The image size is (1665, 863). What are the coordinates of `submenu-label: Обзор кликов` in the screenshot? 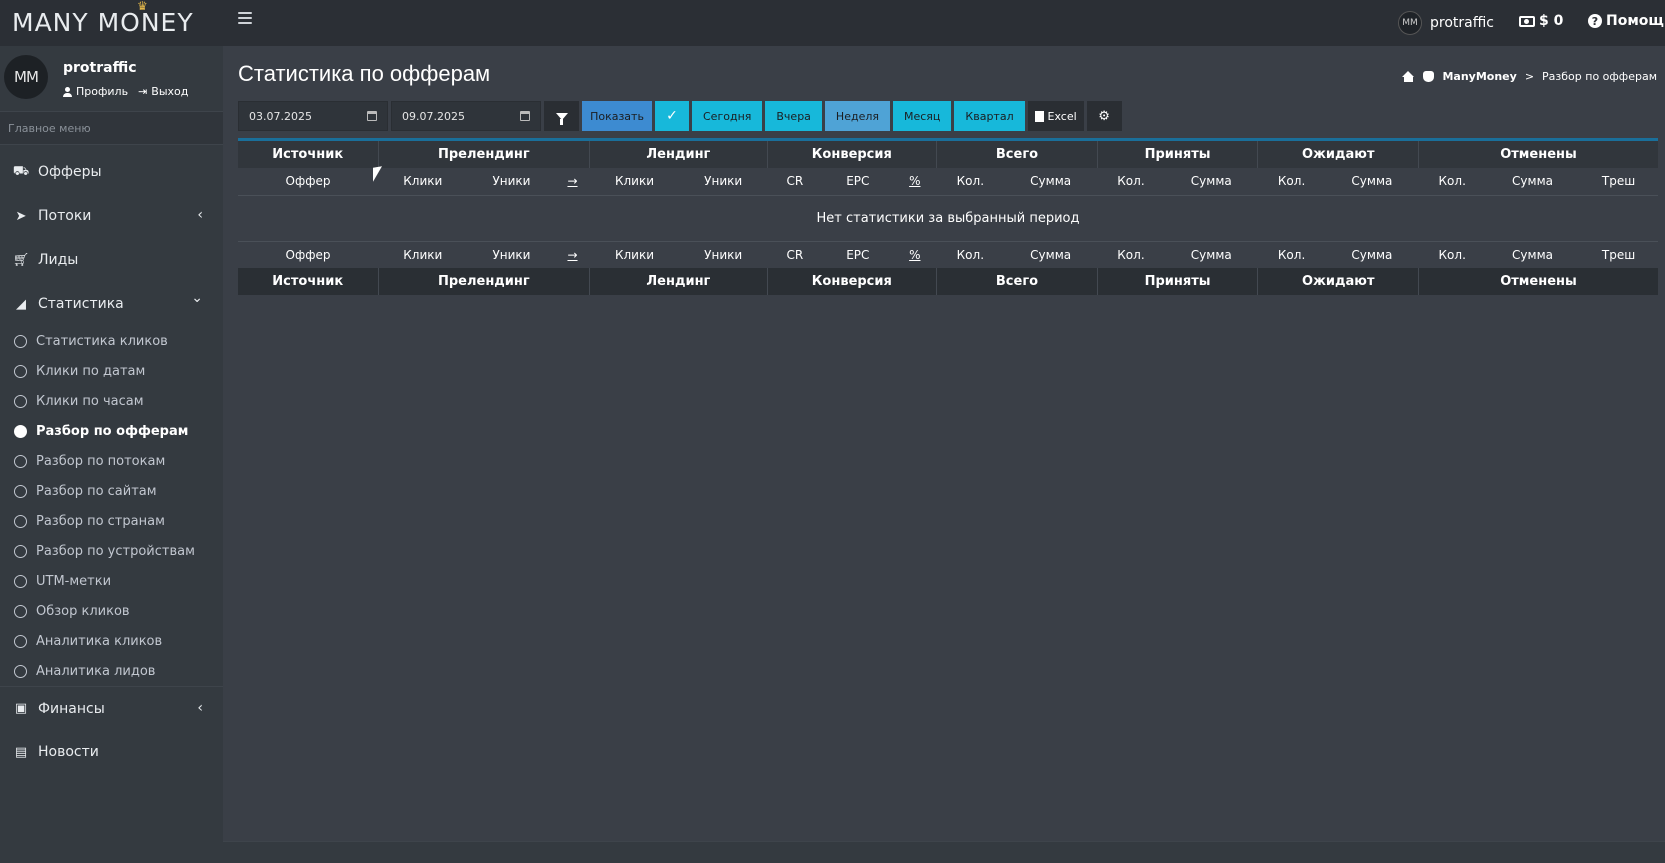 It's located at (83, 611).